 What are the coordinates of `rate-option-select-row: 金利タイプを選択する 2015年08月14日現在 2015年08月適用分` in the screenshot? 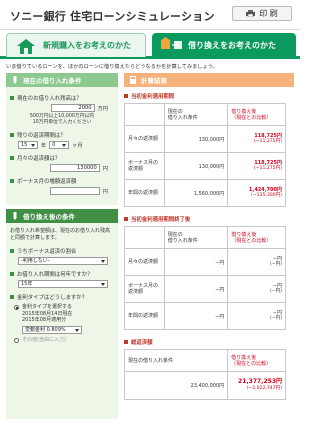 It's located at (62, 314).